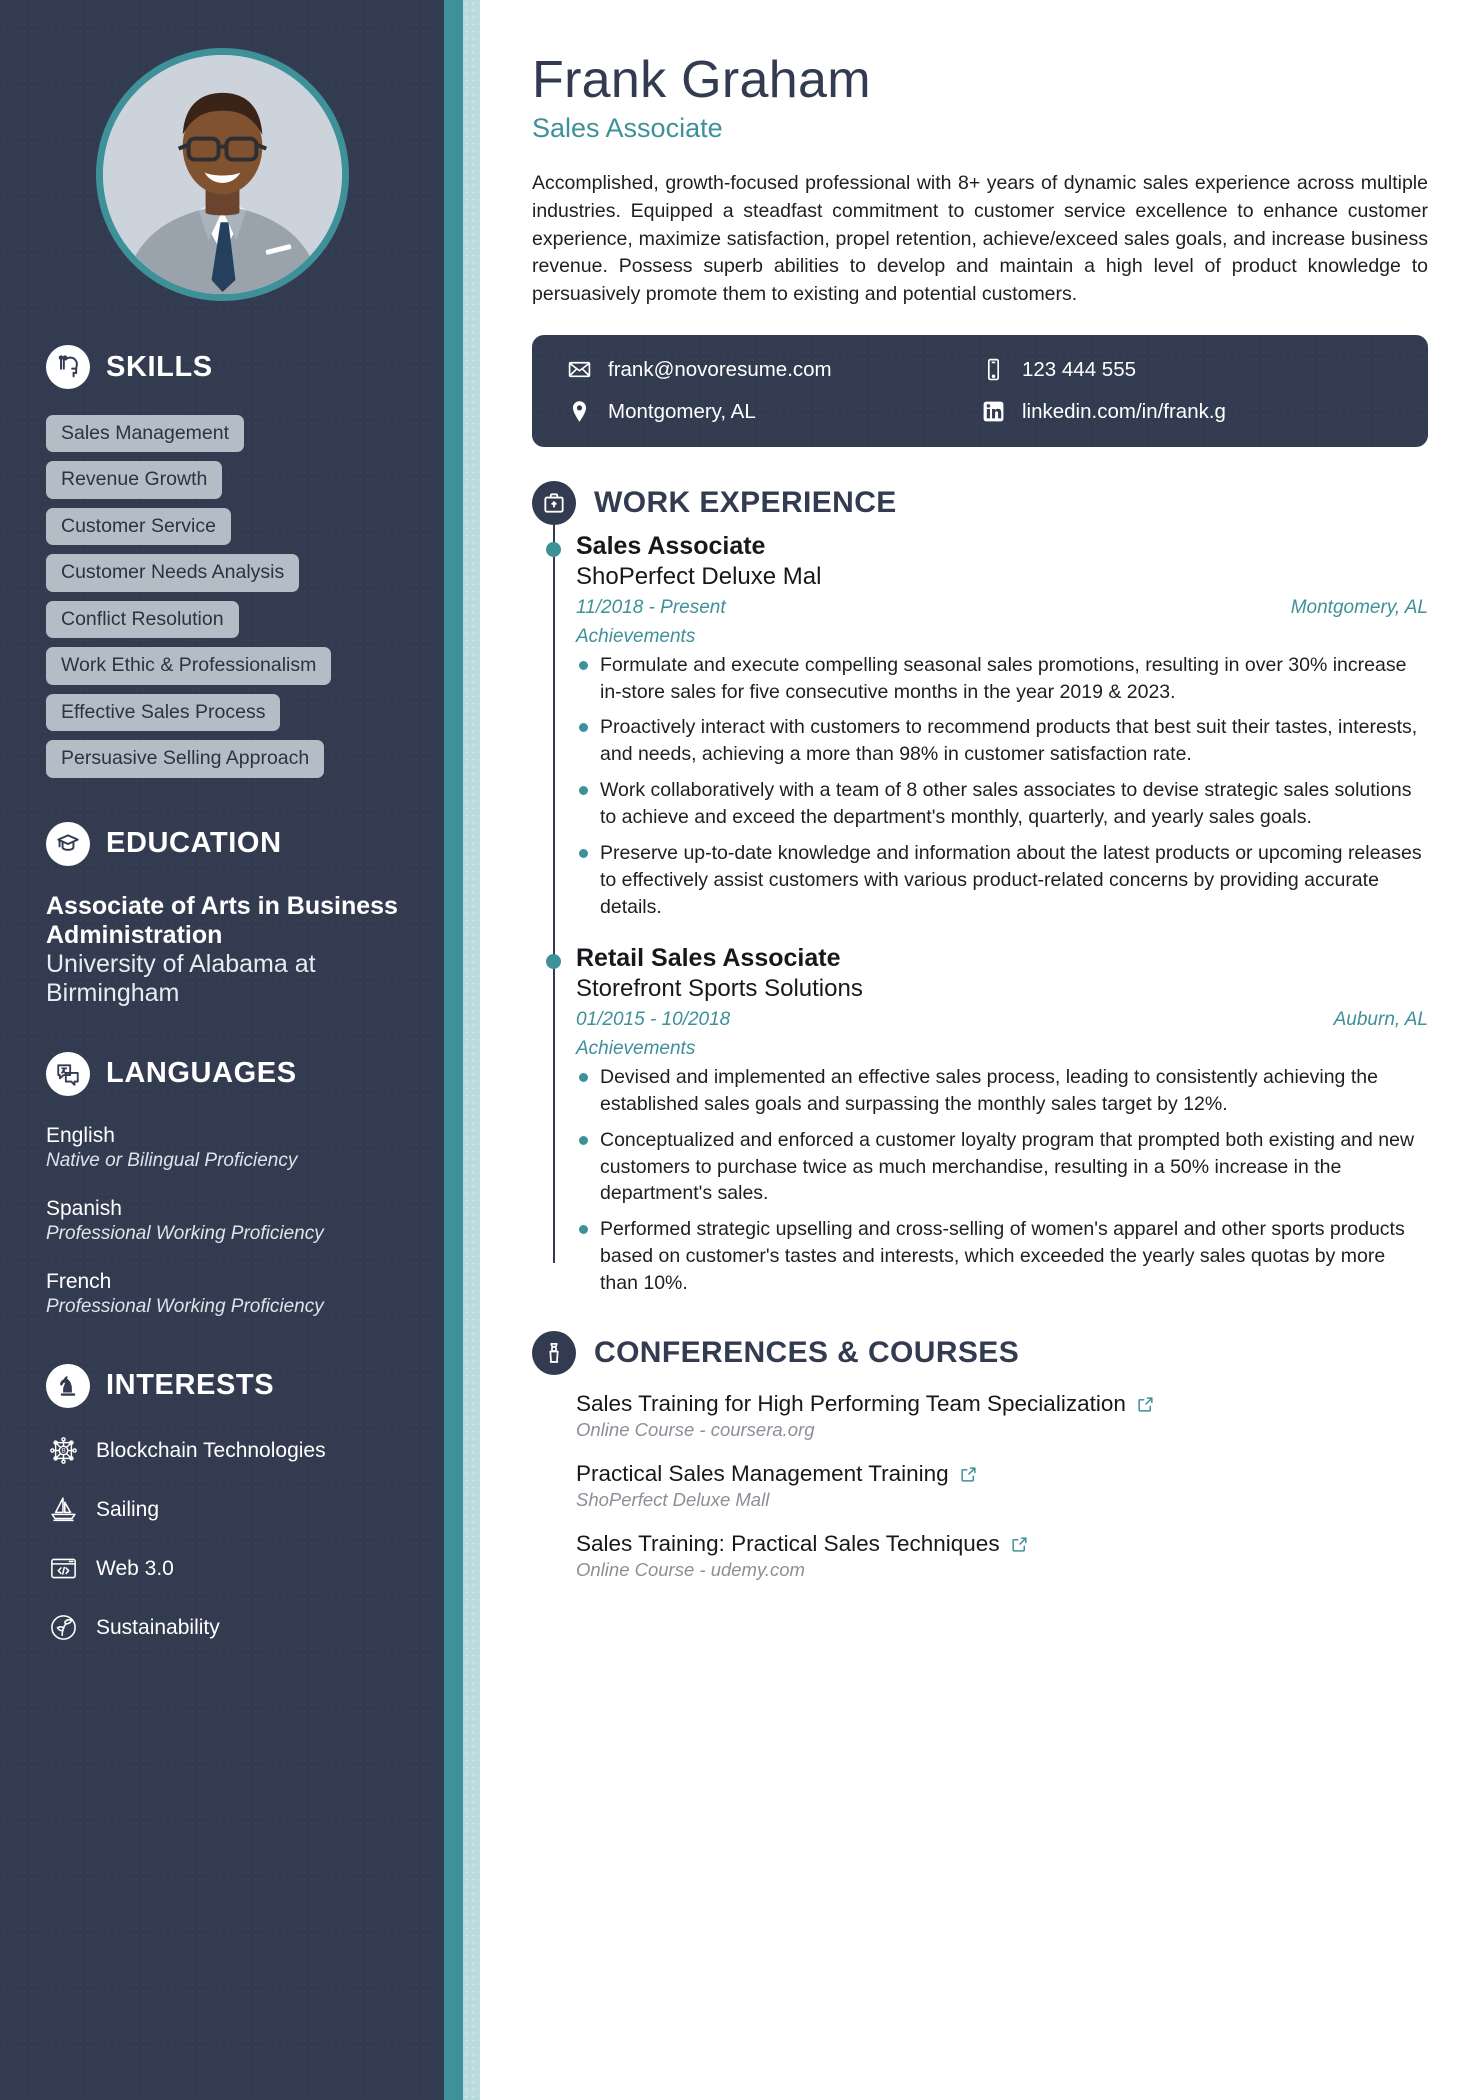  I want to click on course-subtitle: Online Course - coursera.org, so click(695, 1430).